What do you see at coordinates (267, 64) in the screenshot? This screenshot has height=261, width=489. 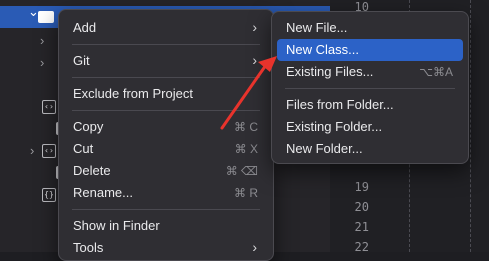 I see `arrow-head` at bounding box center [267, 64].